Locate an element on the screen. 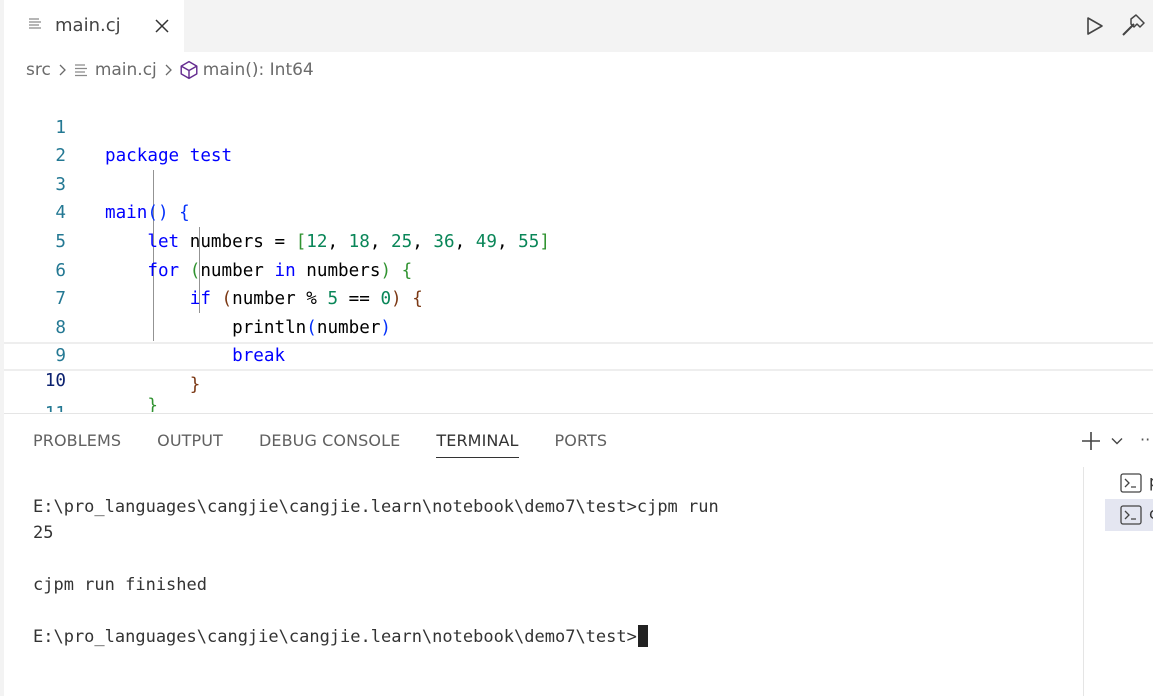 The height and width of the screenshot is (696, 1153). more-actions-icon: ·· is located at coordinates (1145, 439).